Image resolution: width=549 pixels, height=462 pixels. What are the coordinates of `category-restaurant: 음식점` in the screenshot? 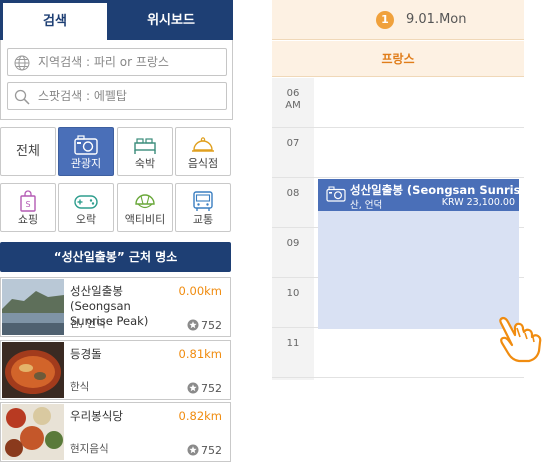 It's located at (203, 151).